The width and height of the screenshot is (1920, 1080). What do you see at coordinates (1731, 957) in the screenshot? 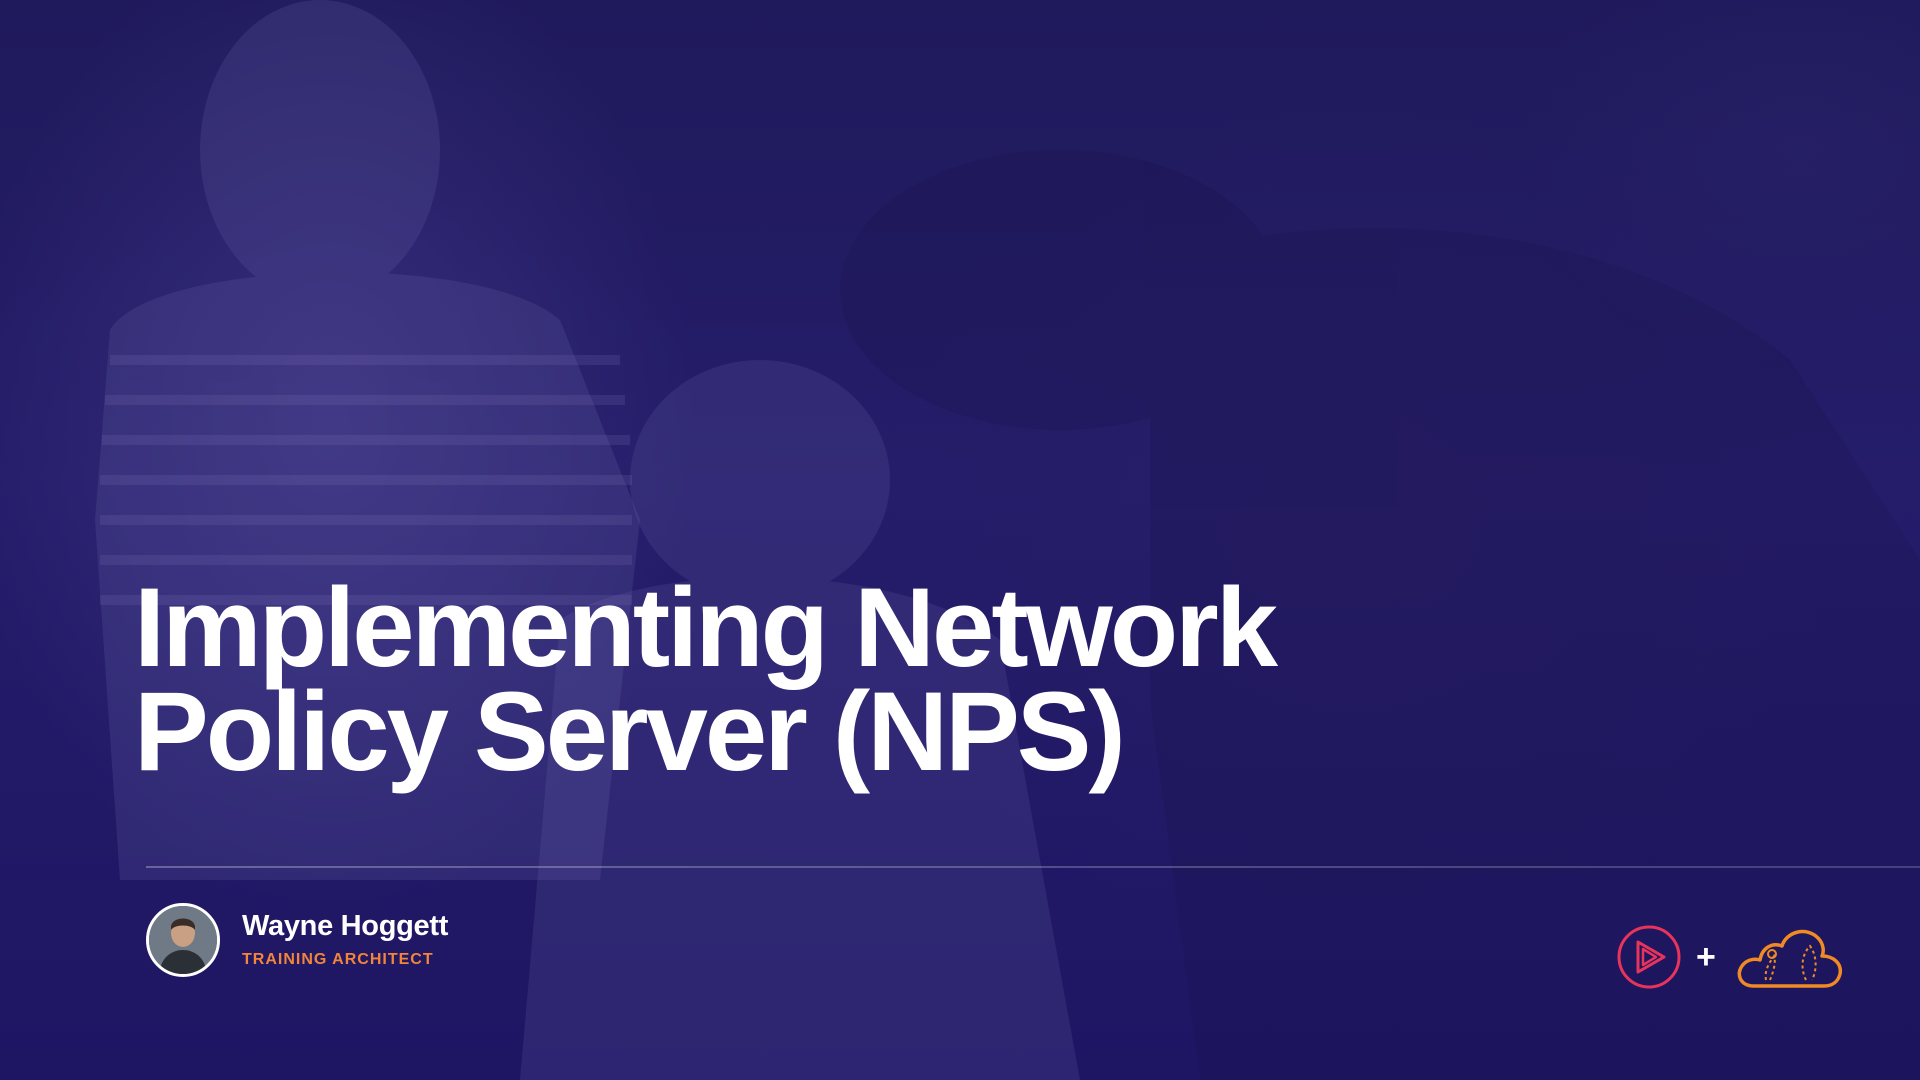
I see `brand-logos: +` at bounding box center [1731, 957].